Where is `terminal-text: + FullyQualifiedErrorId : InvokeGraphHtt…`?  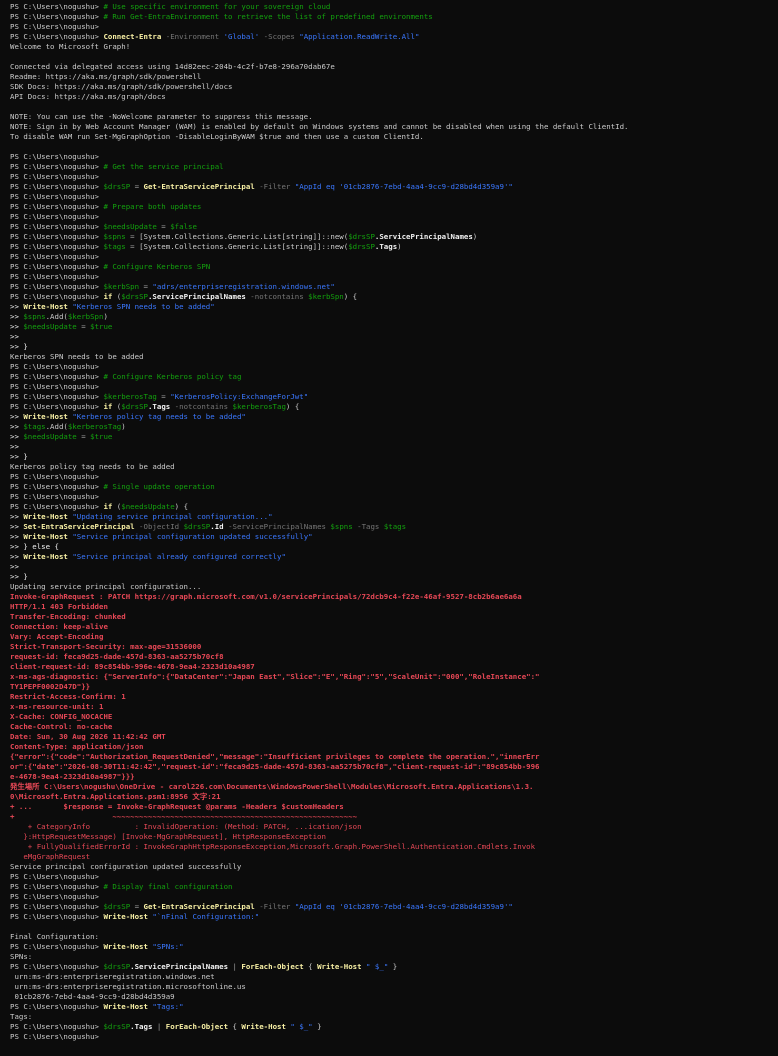
terminal-text: + FullyQualifiedErrorId : InvokeGraphHtt… is located at coordinates (273, 846).